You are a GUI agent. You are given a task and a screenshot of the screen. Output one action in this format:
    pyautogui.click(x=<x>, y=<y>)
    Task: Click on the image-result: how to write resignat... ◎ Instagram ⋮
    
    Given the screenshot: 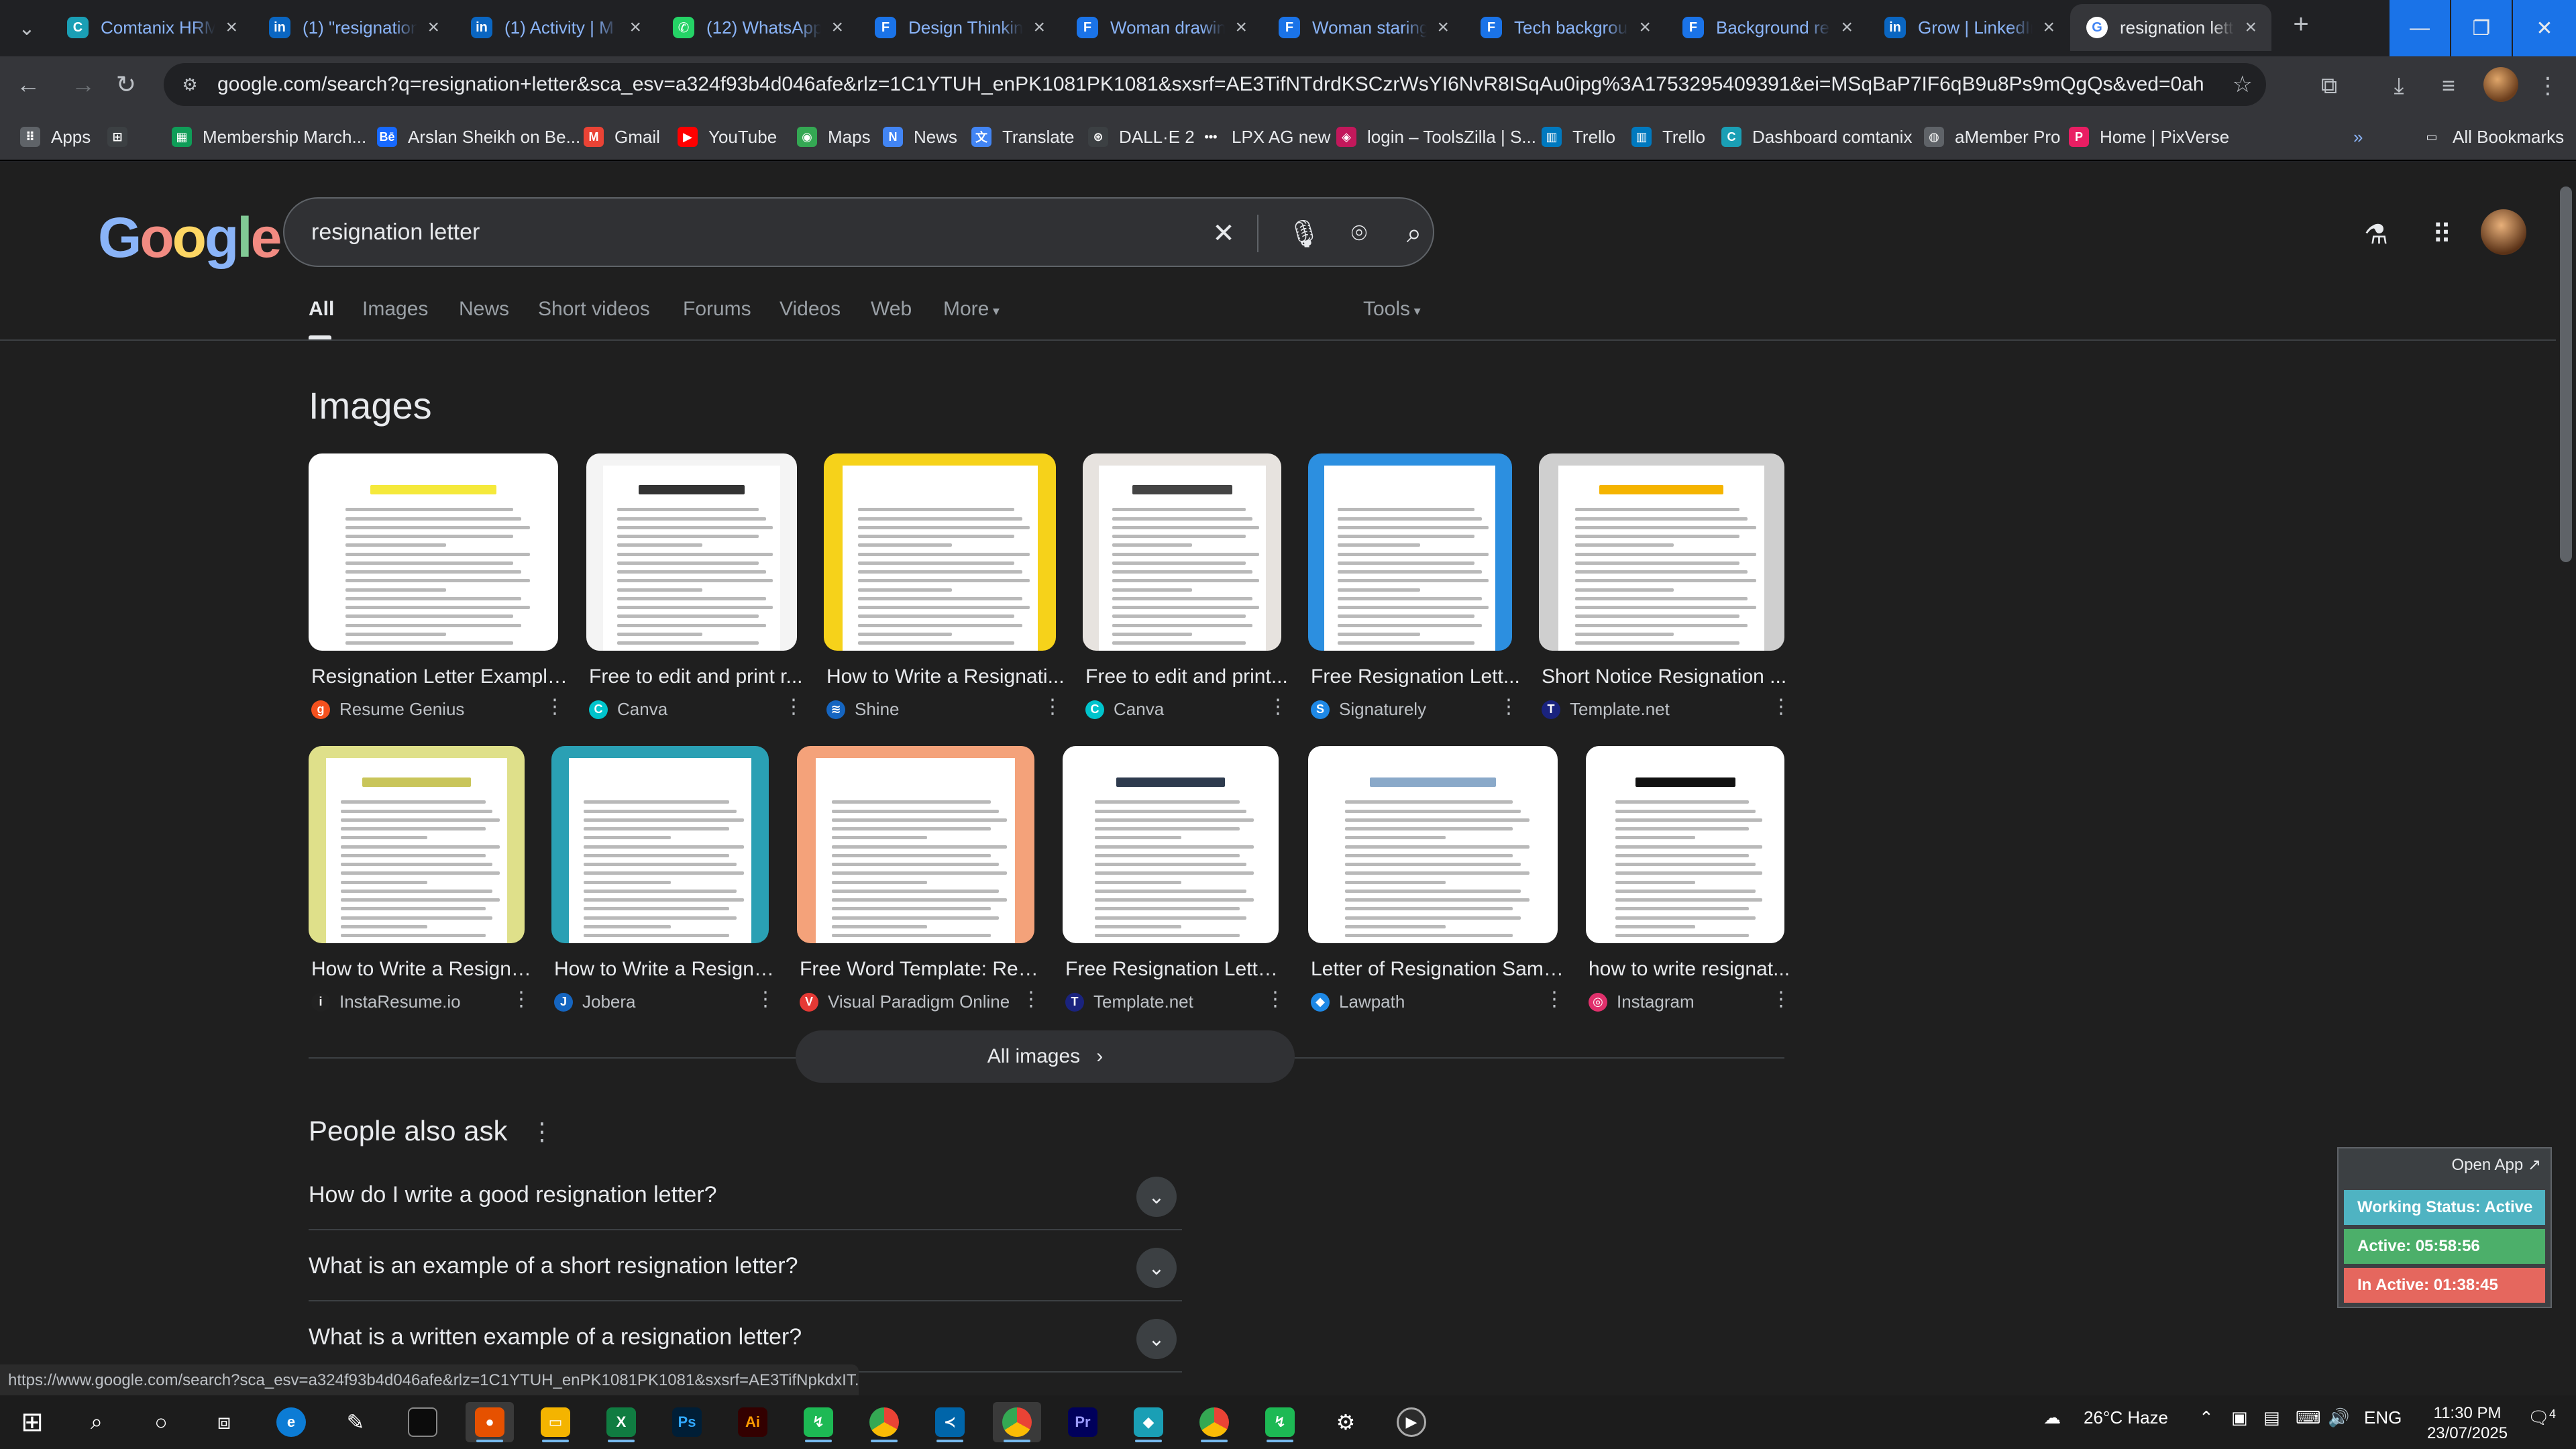 What is the action you would take?
    pyautogui.click(x=1688, y=880)
    